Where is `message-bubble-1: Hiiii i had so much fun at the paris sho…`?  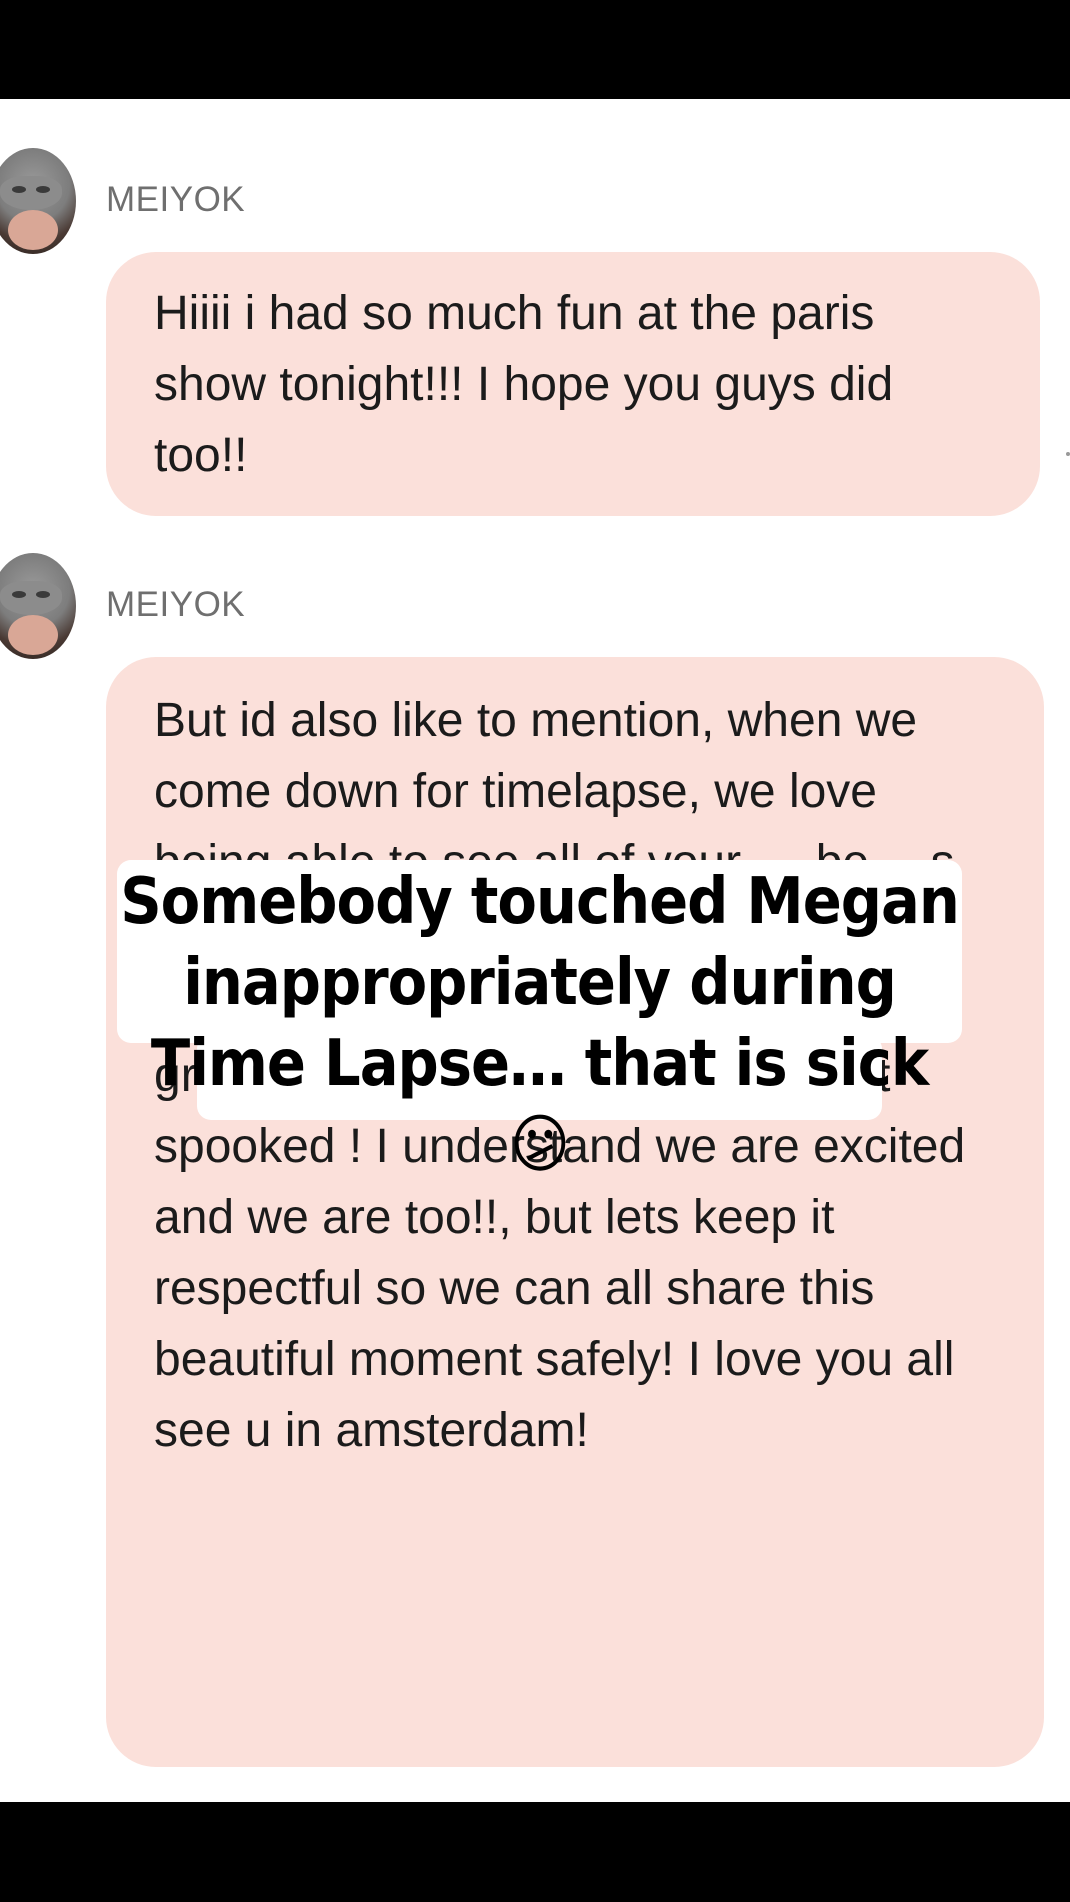
message-bubble-1: Hiiii i had so much fun at the paris sho… is located at coordinates (573, 384).